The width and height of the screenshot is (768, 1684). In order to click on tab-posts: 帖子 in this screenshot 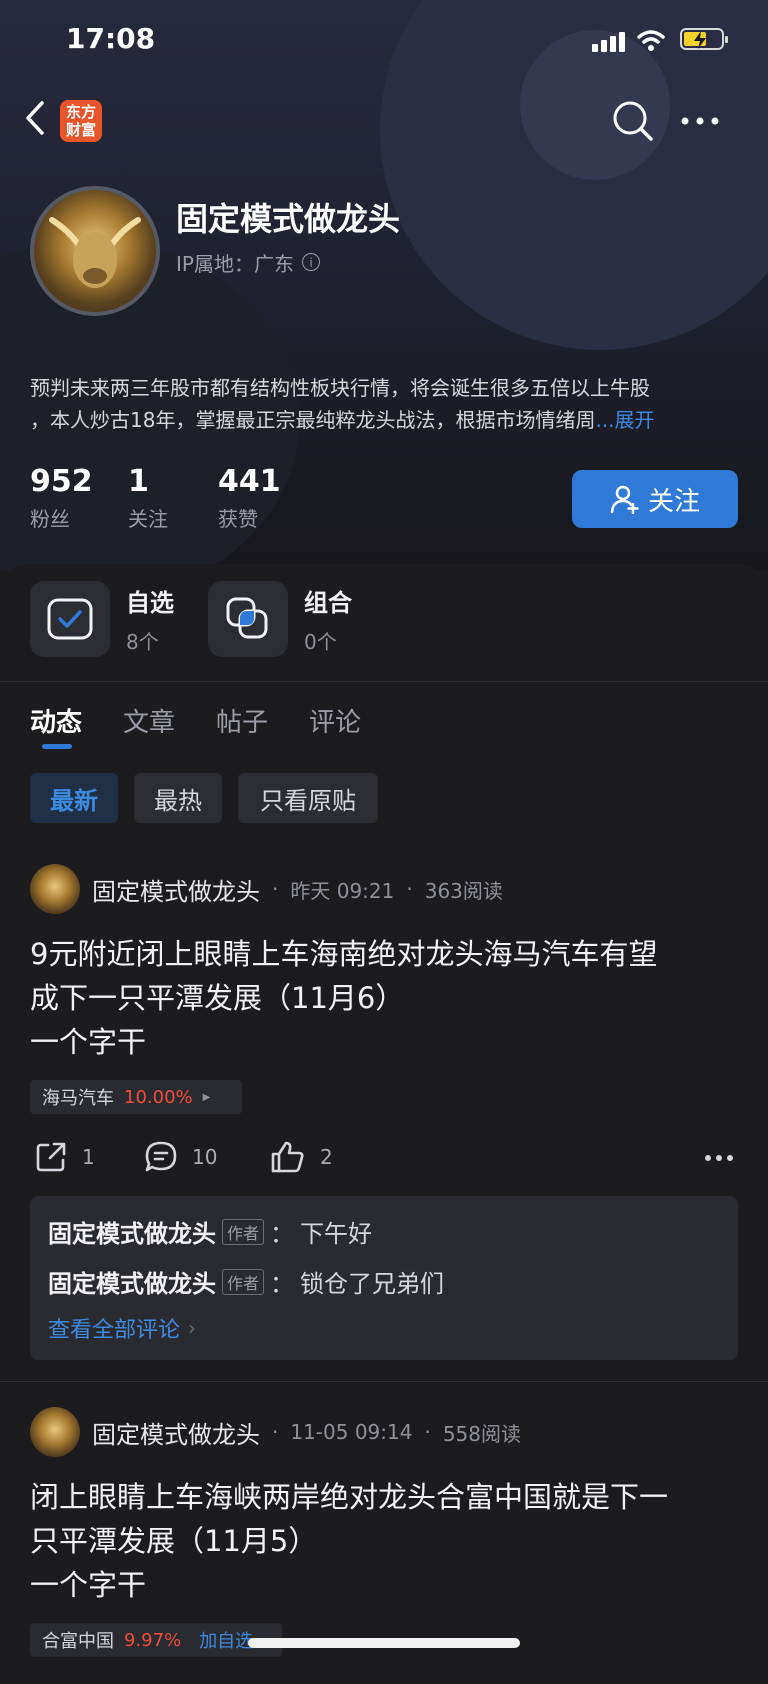, I will do `click(242, 720)`.